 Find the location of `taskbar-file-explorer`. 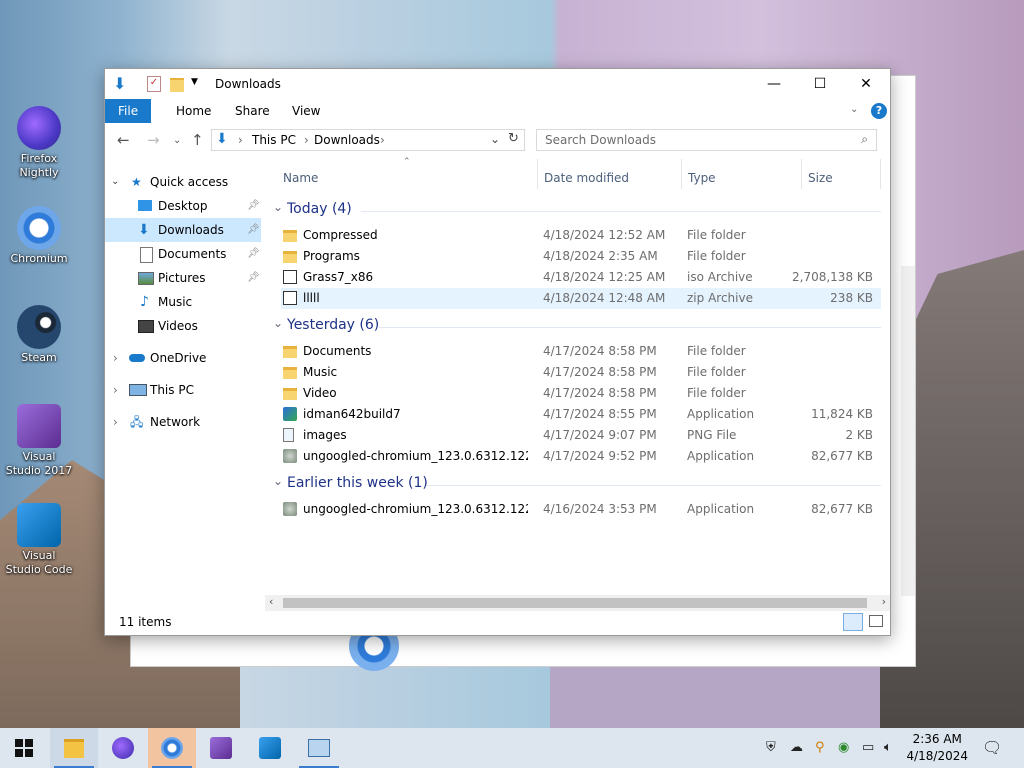

taskbar-file-explorer is located at coordinates (74, 748).